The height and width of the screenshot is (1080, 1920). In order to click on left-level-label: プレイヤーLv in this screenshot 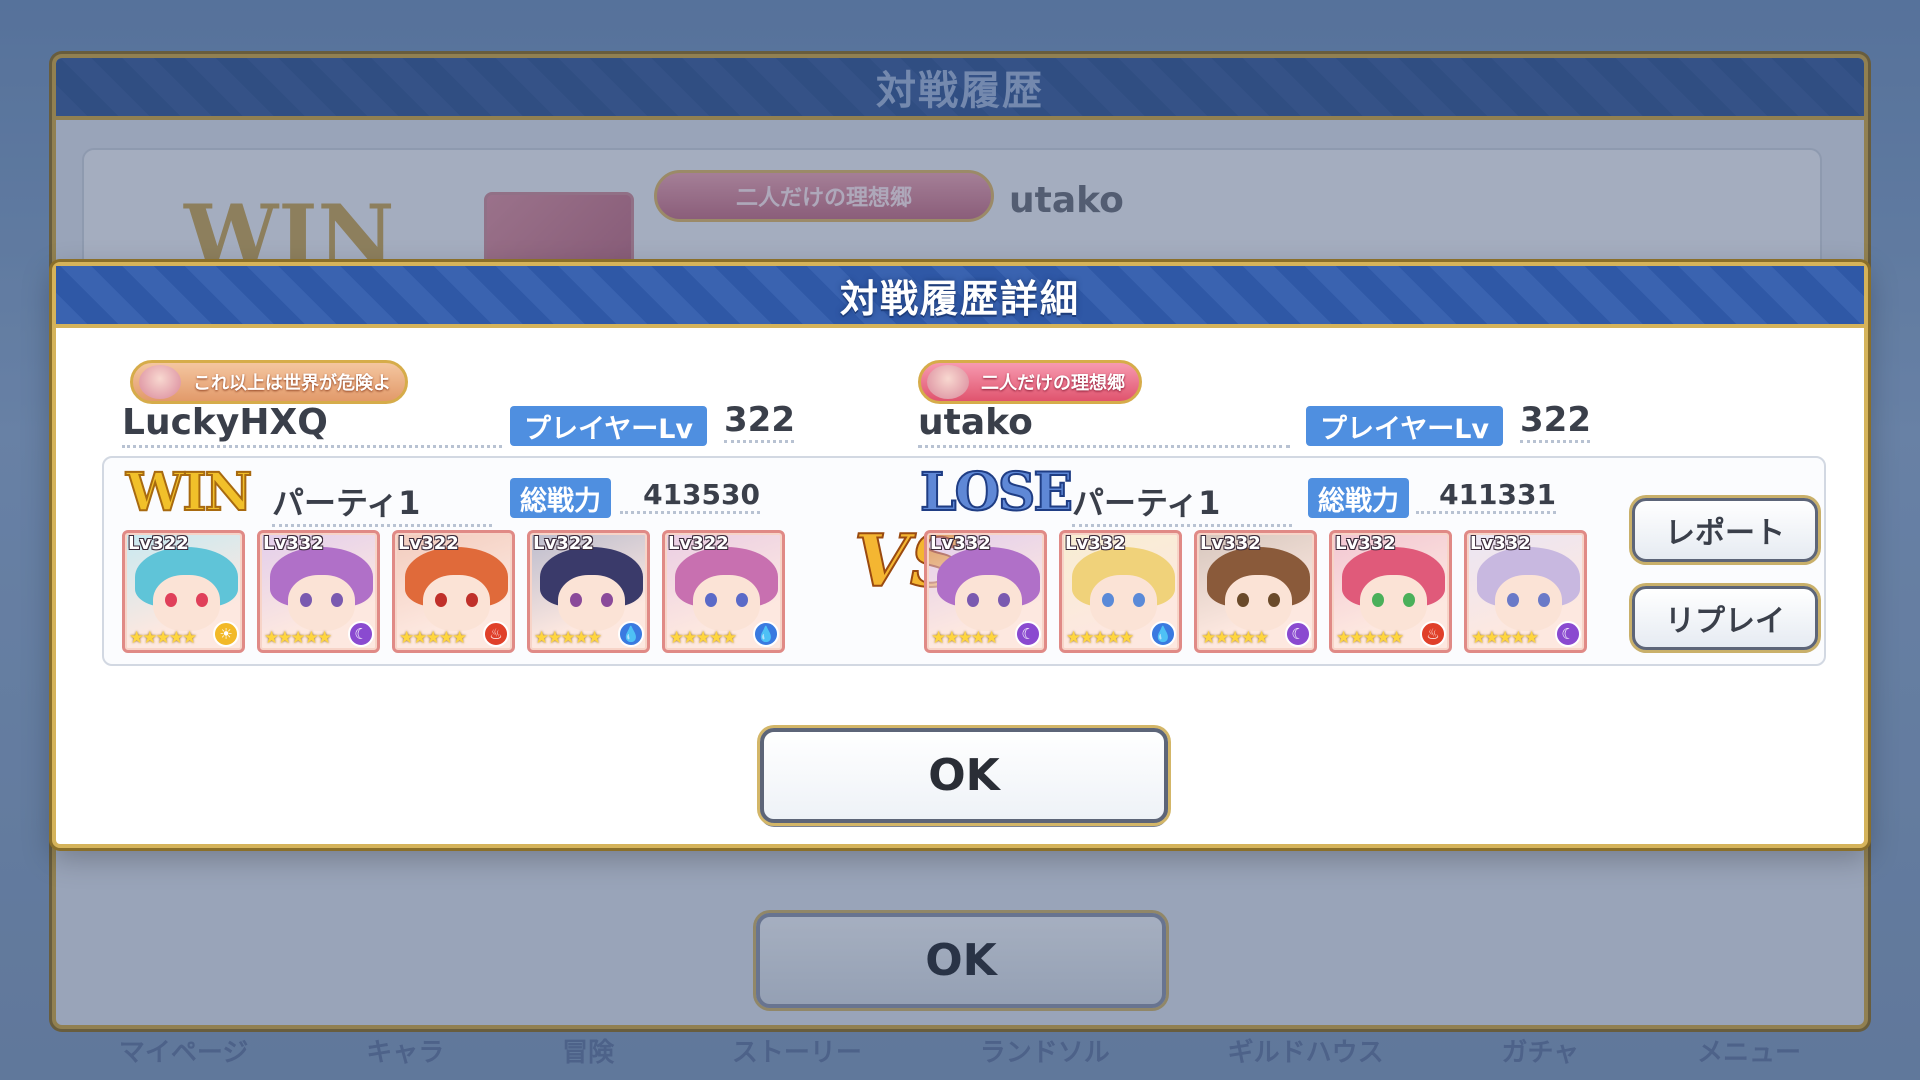, I will do `click(608, 426)`.